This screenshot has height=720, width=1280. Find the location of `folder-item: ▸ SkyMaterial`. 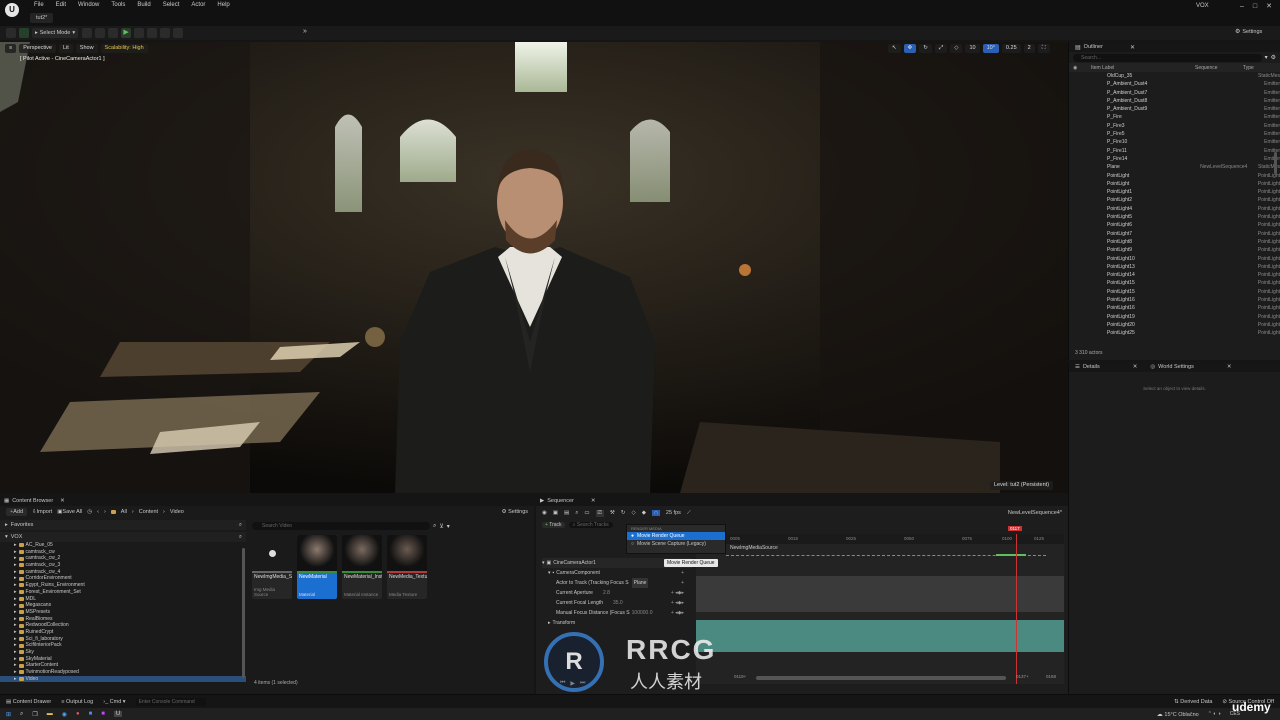

folder-item: ▸ SkyMaterial is located at coordinates (123, 659).